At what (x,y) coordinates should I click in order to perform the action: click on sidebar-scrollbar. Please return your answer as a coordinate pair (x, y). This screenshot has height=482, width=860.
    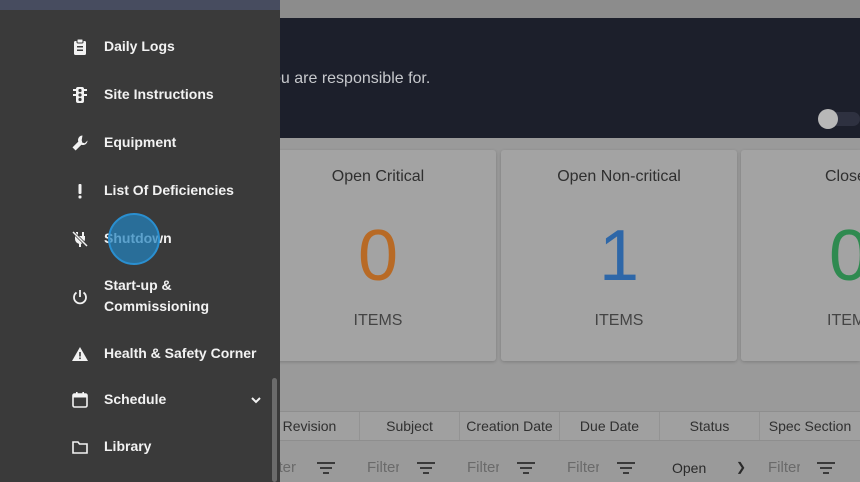
    Looking at the image, I should click on (274, 430).